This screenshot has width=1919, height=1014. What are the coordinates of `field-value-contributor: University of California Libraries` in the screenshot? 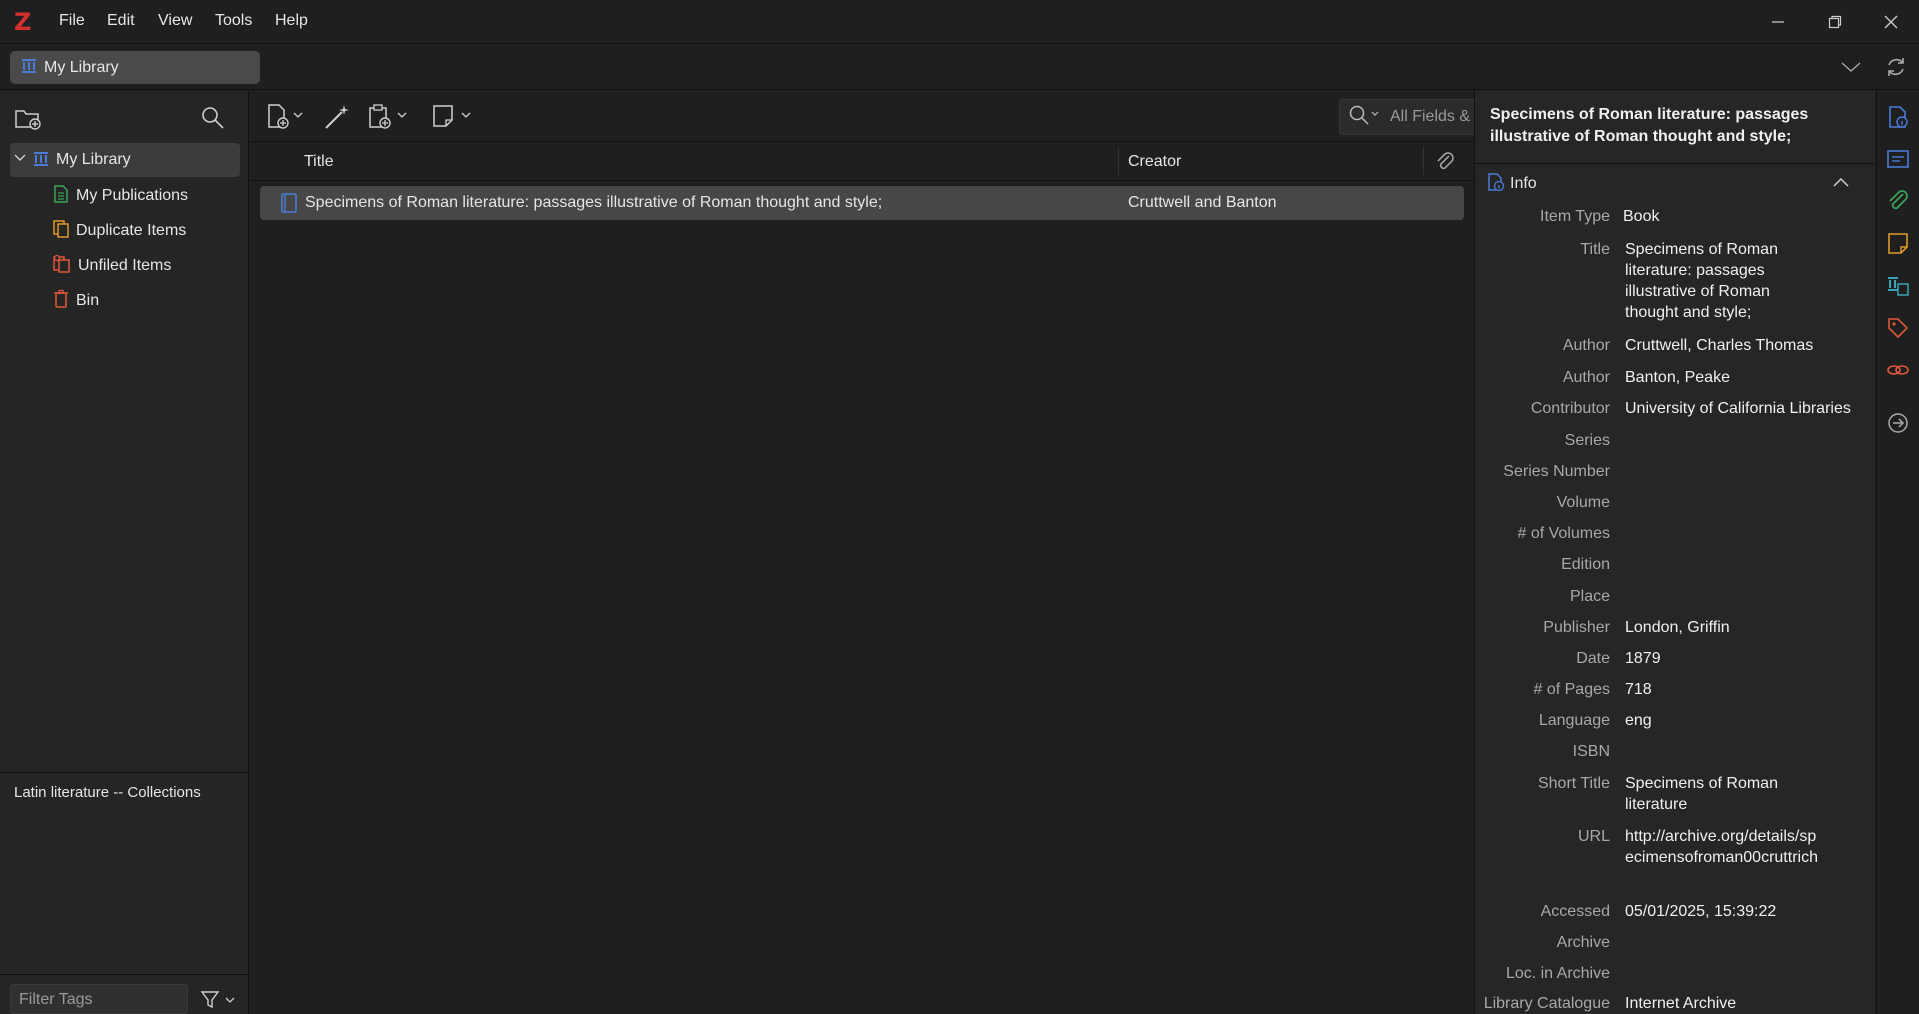 It's located at (1742, 408).